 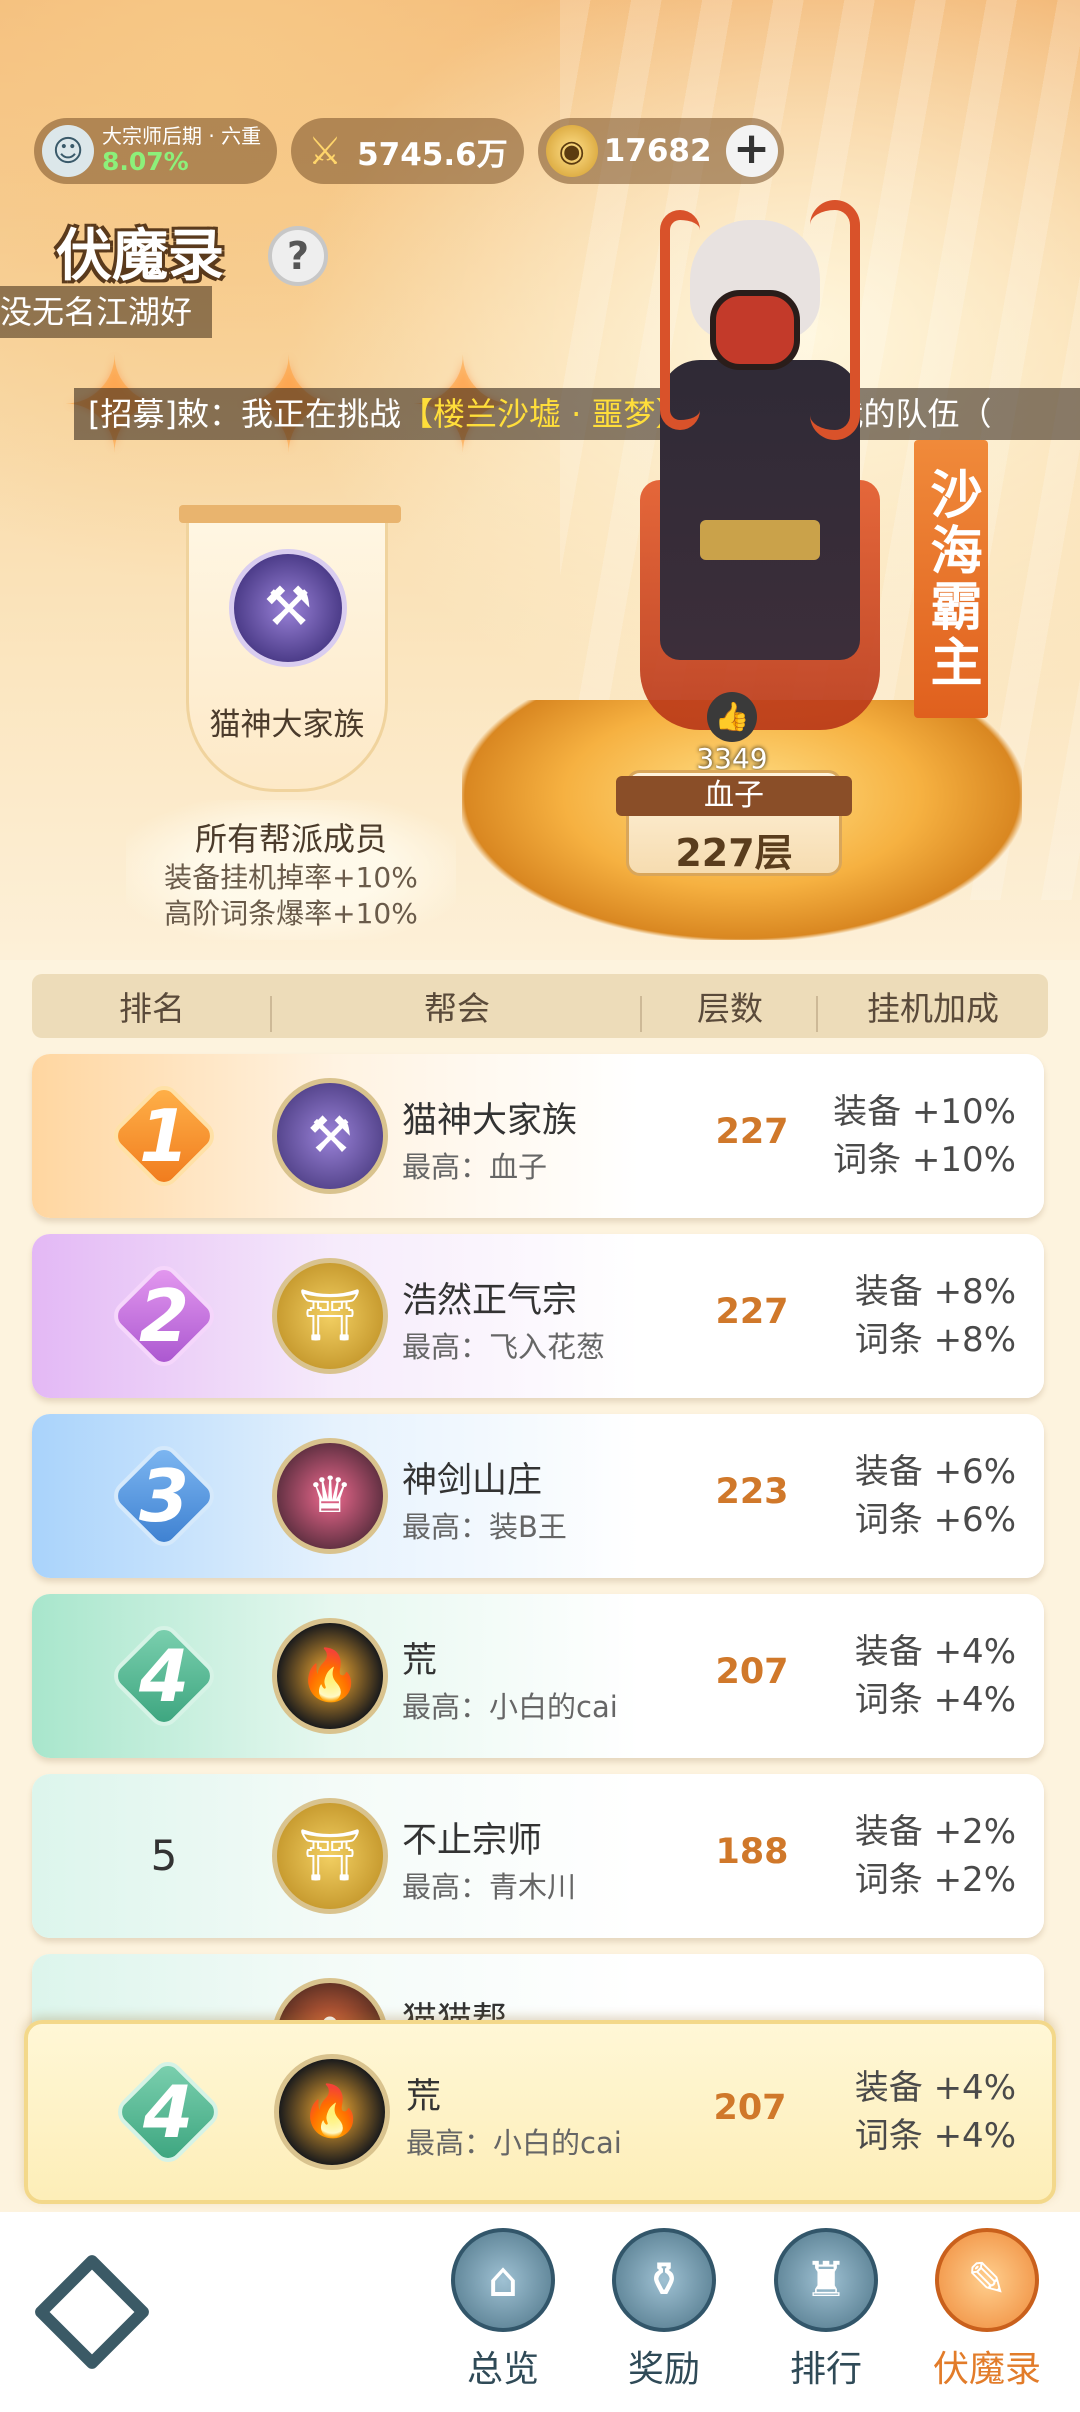 I want to click on guild-top-player: 最高：小白的cai, so click(x=510, y=1707).